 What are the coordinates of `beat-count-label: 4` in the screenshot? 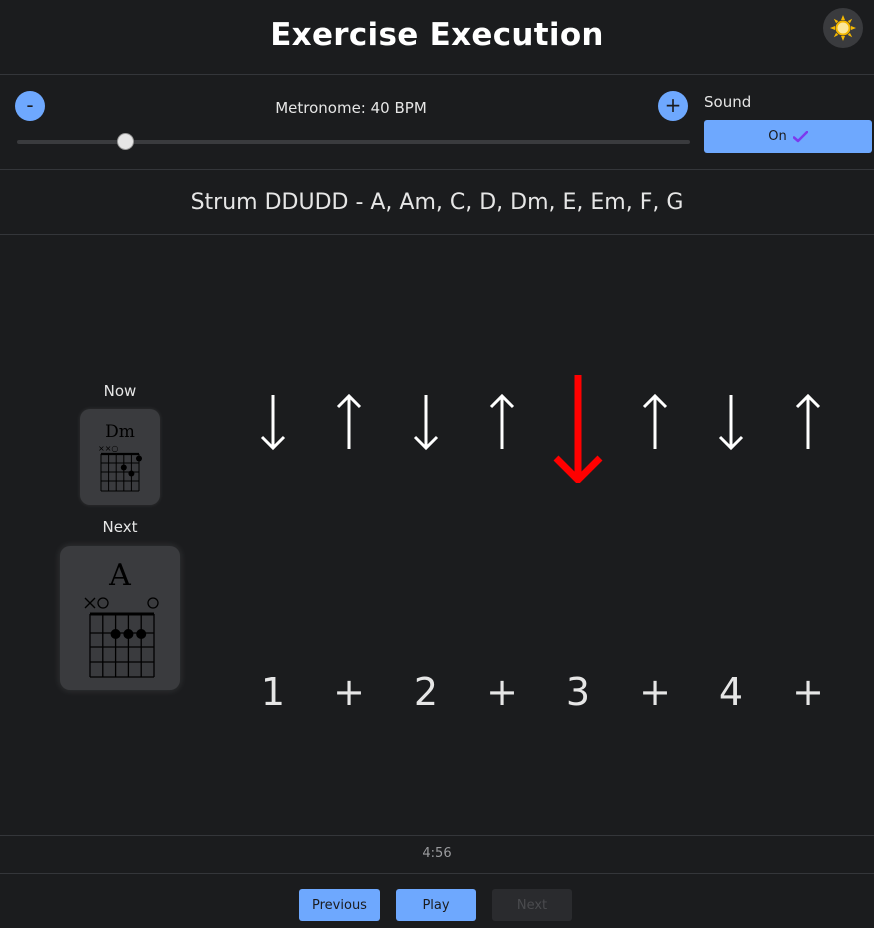 It's located at (731, 692).